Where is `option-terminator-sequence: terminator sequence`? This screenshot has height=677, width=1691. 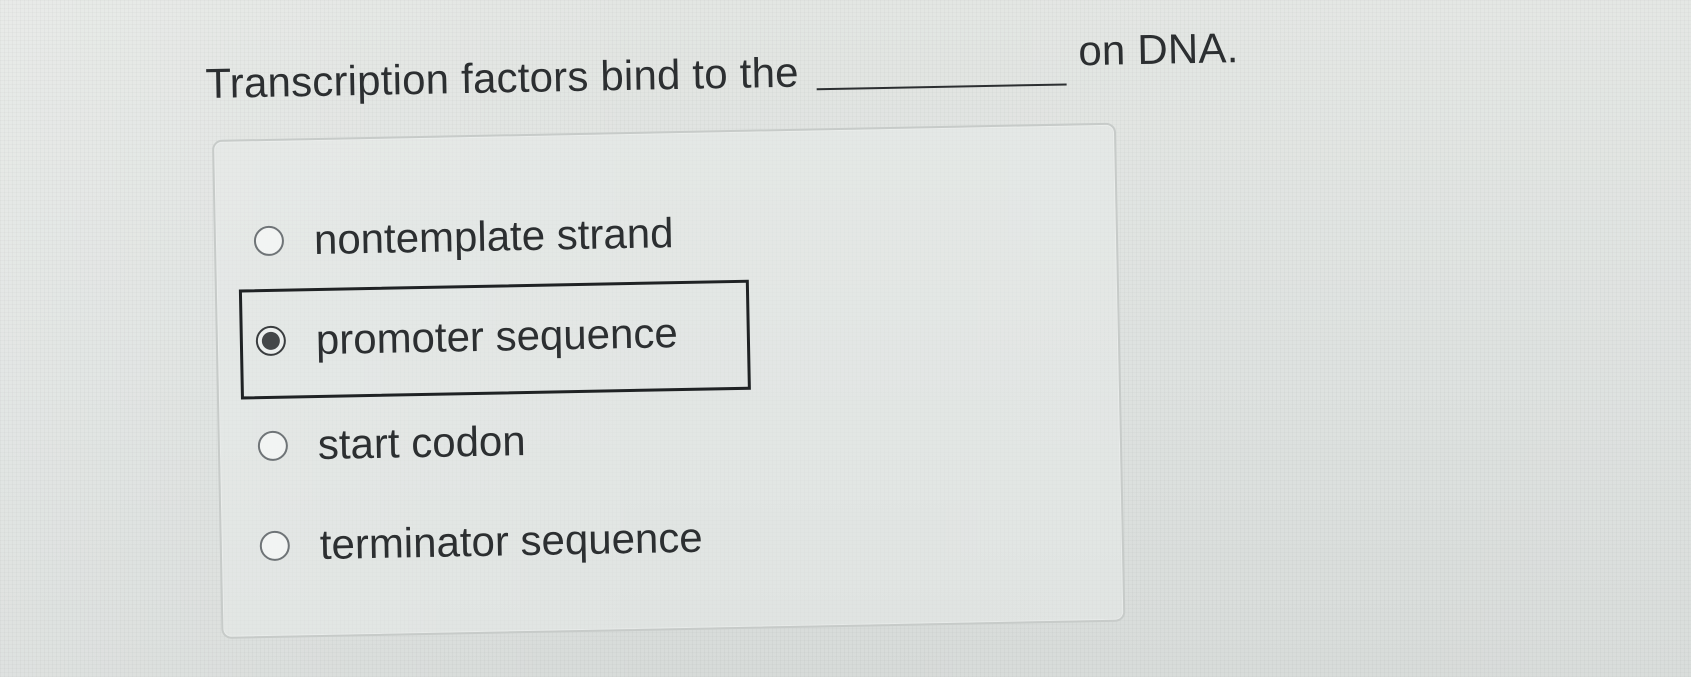 option-terminator-sequence: terminator sequence is located at coordinates (481, 542).